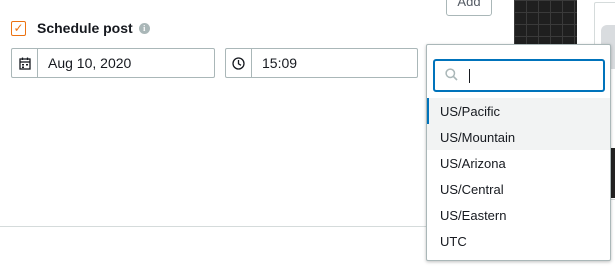  What do you see at coordinates (518, 189) in the screenshot?
I see `timezone-option: US/Central` at bounding box center [518, 189].